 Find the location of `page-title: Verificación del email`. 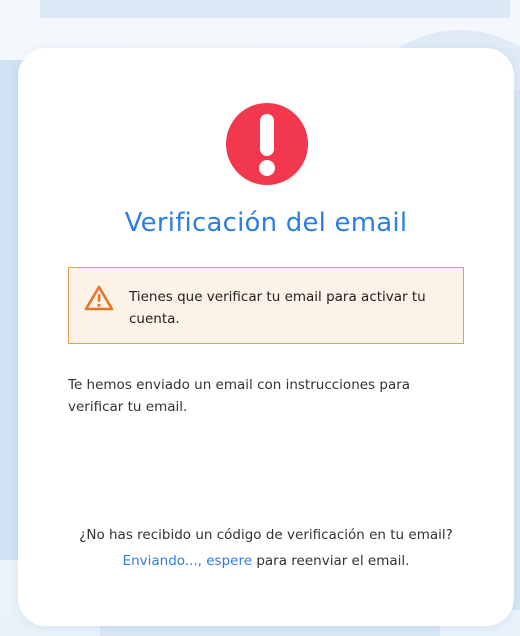

page-title: Verificación del email is located at coordinates (266, 223).